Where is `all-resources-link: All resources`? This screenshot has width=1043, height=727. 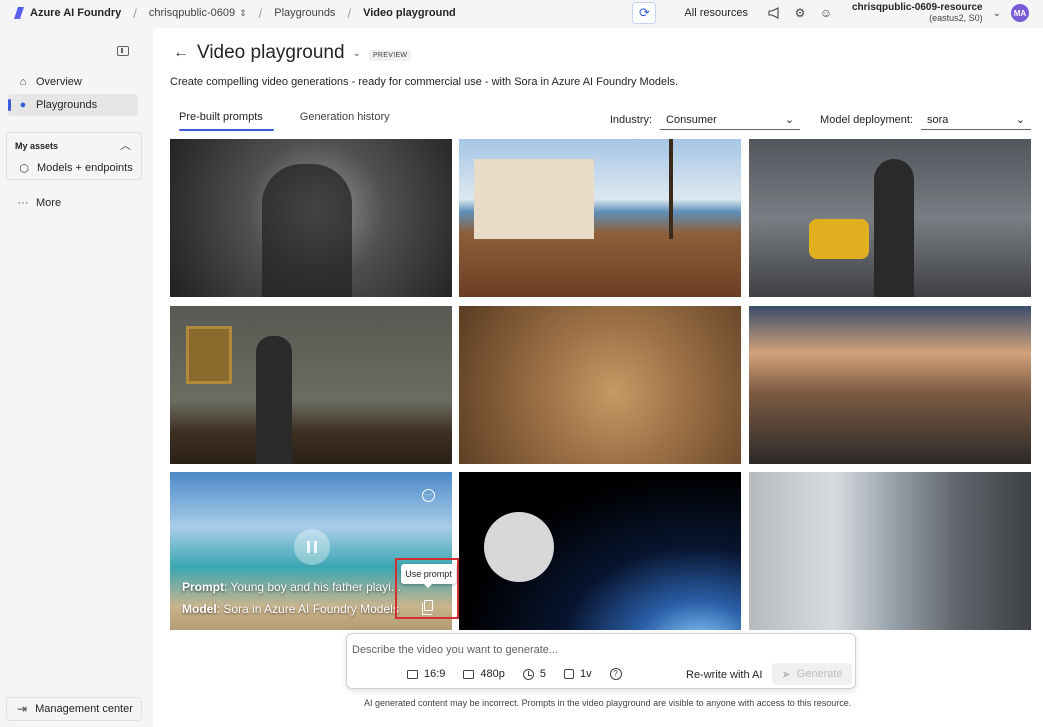 all-resources-link: All resources is located at coordinates (716, 13).